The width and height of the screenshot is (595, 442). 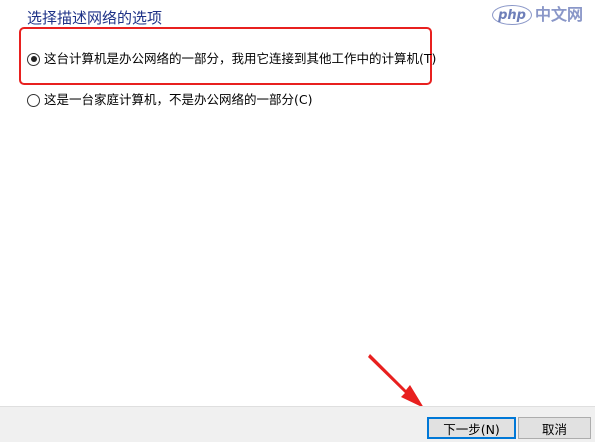 What do you see at coordinates (396, 381) in the screenshot?
I see `annotation-arrow-icon` at bounding box center [396, 381].